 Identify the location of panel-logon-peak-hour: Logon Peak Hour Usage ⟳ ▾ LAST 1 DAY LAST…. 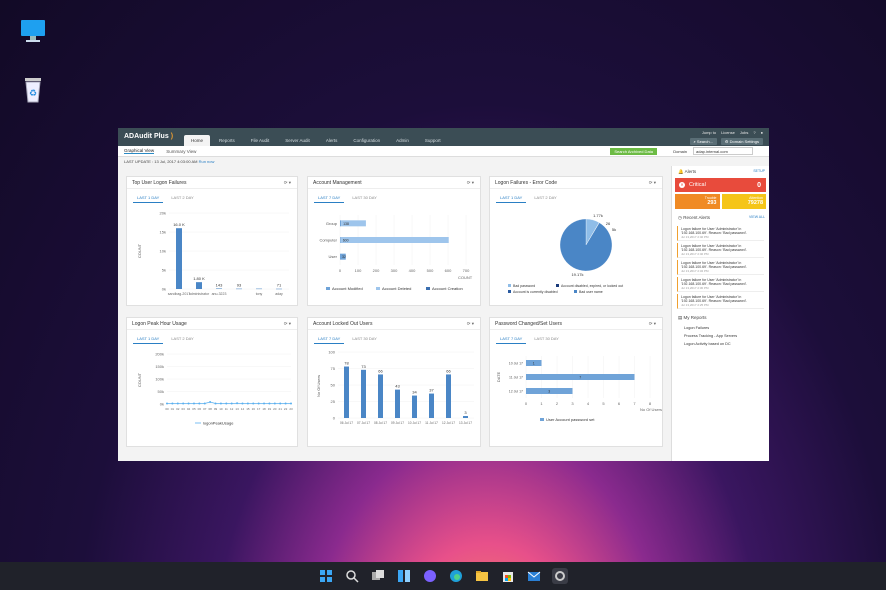
(212, 382).